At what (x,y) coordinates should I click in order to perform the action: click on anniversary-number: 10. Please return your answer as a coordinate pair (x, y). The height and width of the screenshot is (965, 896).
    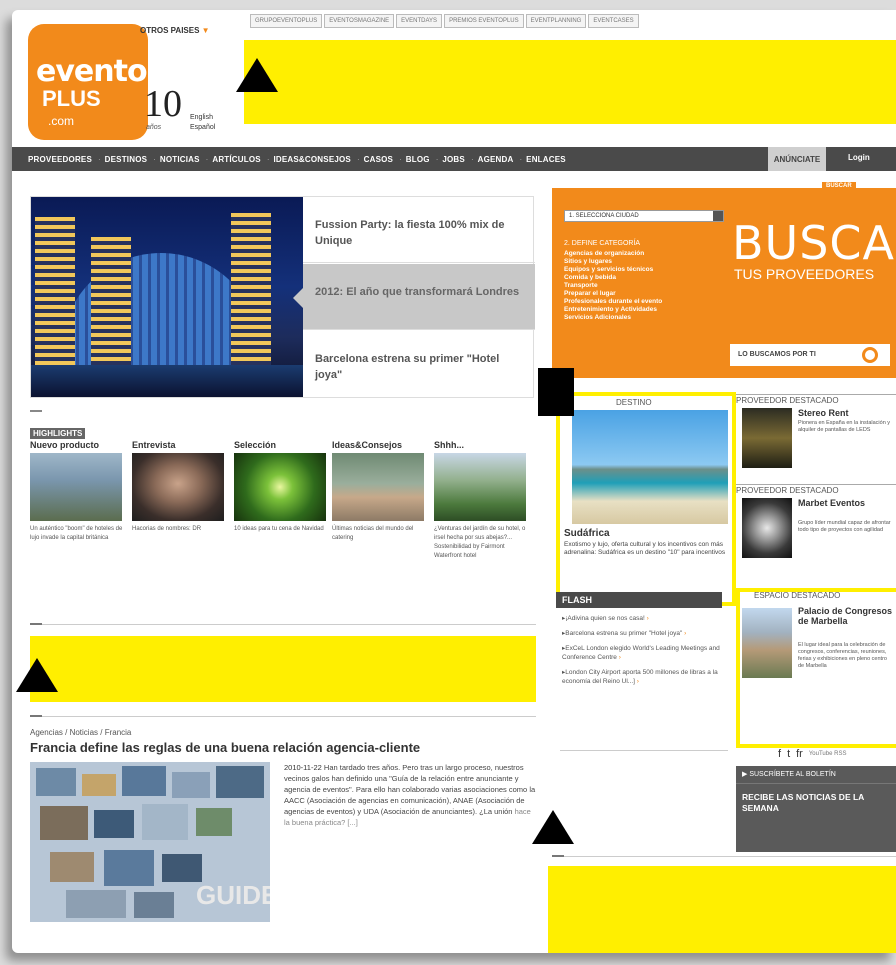
    Looking at the image, I should click on (163, 104).